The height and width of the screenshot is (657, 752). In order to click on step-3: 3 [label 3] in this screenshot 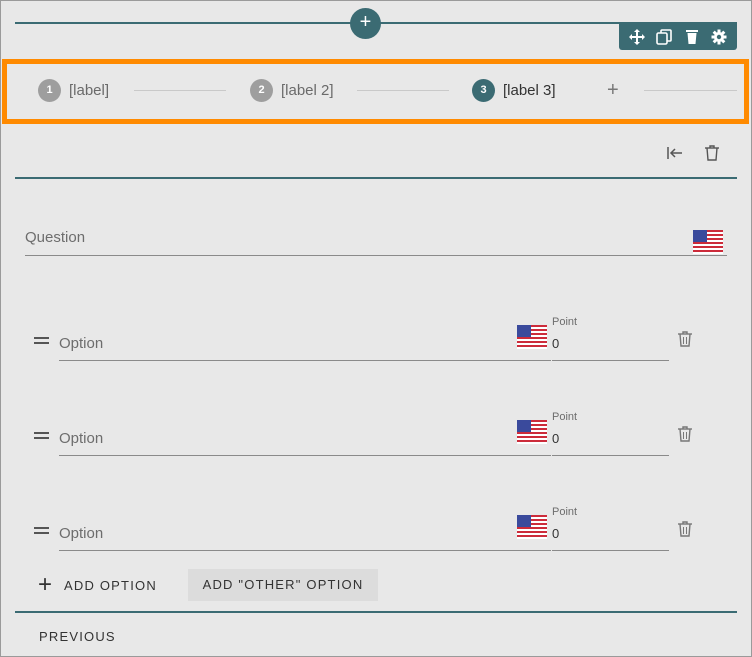, I will do `click(514, 90)`.